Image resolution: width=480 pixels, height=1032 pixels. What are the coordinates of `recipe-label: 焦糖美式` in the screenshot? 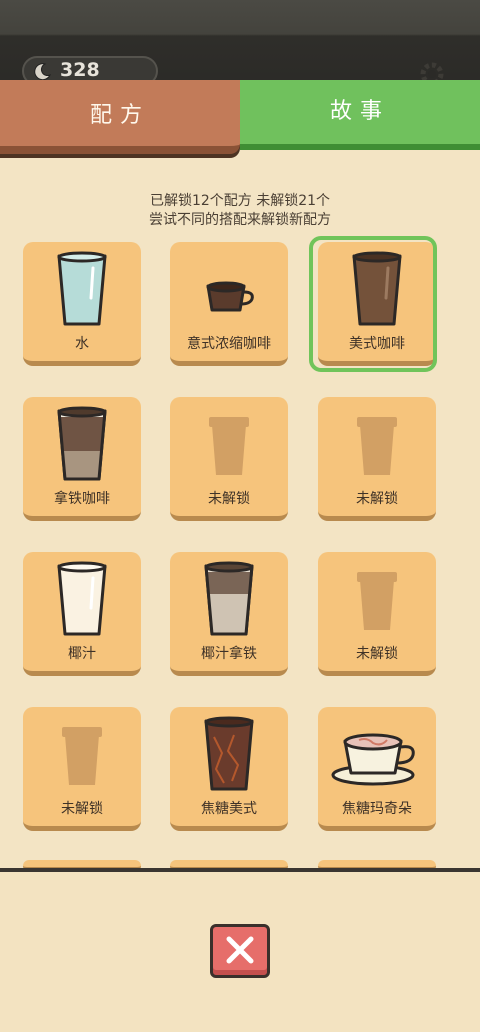 It's located at (229, 809).